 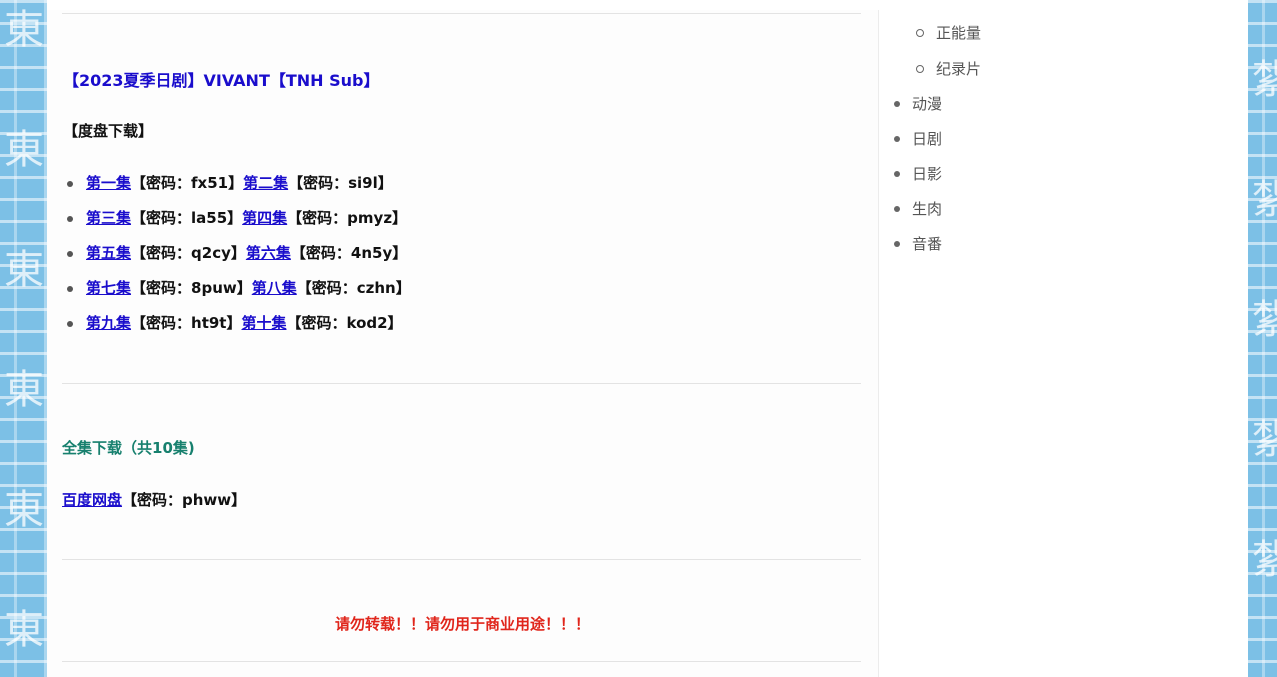 I want to click on episode-link: 第二集, so click(x=265, y=183).